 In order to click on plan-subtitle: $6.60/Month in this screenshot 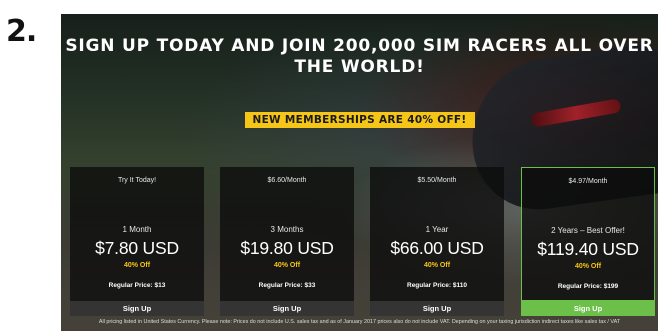, I will do `click(287, 180)`.